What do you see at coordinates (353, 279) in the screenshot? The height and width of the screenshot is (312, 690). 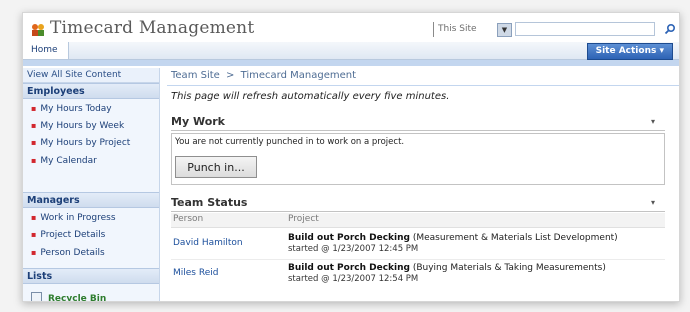 I see `start-time: started @ 1/23/2007 12:54 PM` at bounding box center [353, 279].